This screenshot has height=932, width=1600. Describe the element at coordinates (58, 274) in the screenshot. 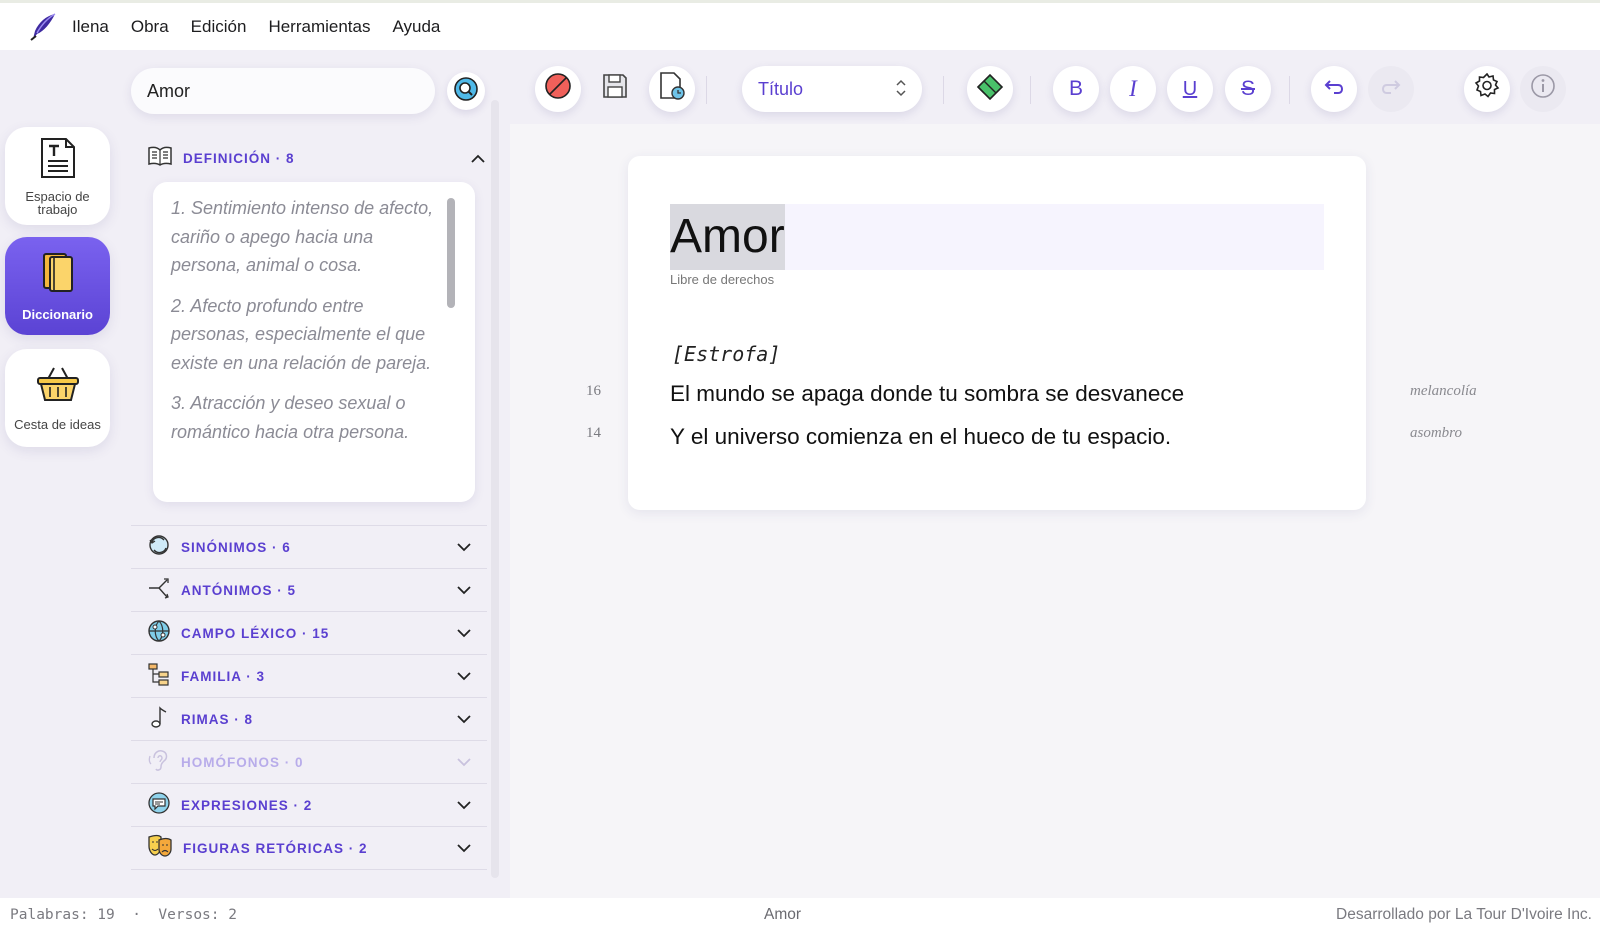

I see `dictionary-book-icon` at that location.